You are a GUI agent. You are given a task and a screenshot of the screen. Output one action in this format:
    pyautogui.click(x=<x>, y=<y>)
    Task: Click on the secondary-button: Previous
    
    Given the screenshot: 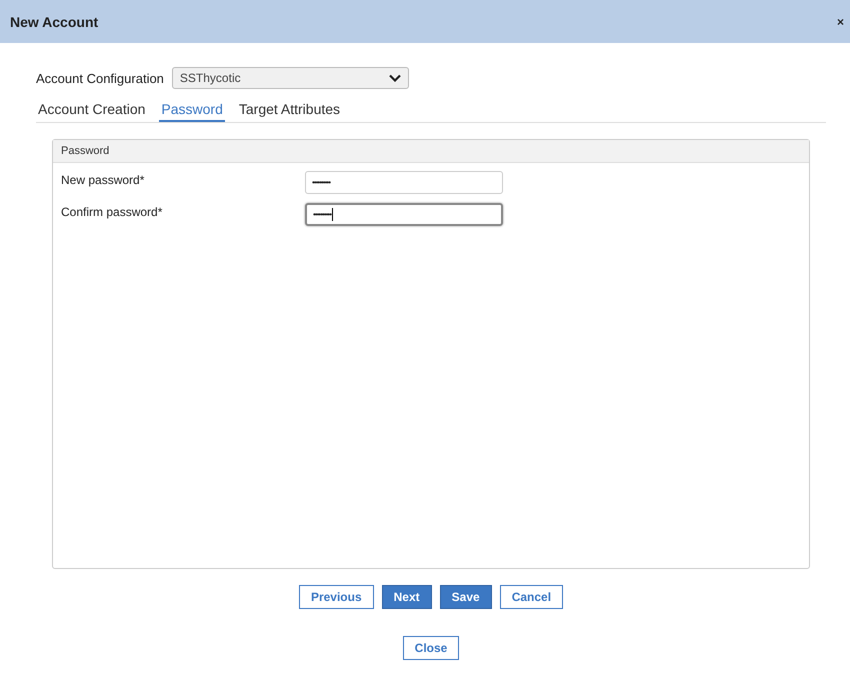 What is the action you would take?
    pyautogui.click(x=336, y=597)
    